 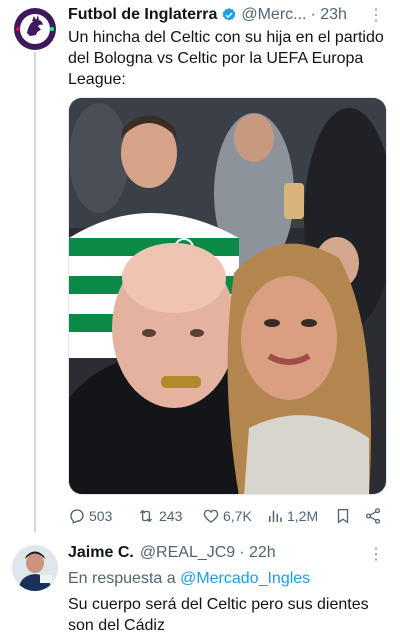 I want to click on retweet-icon, so click(x=146, y=516).